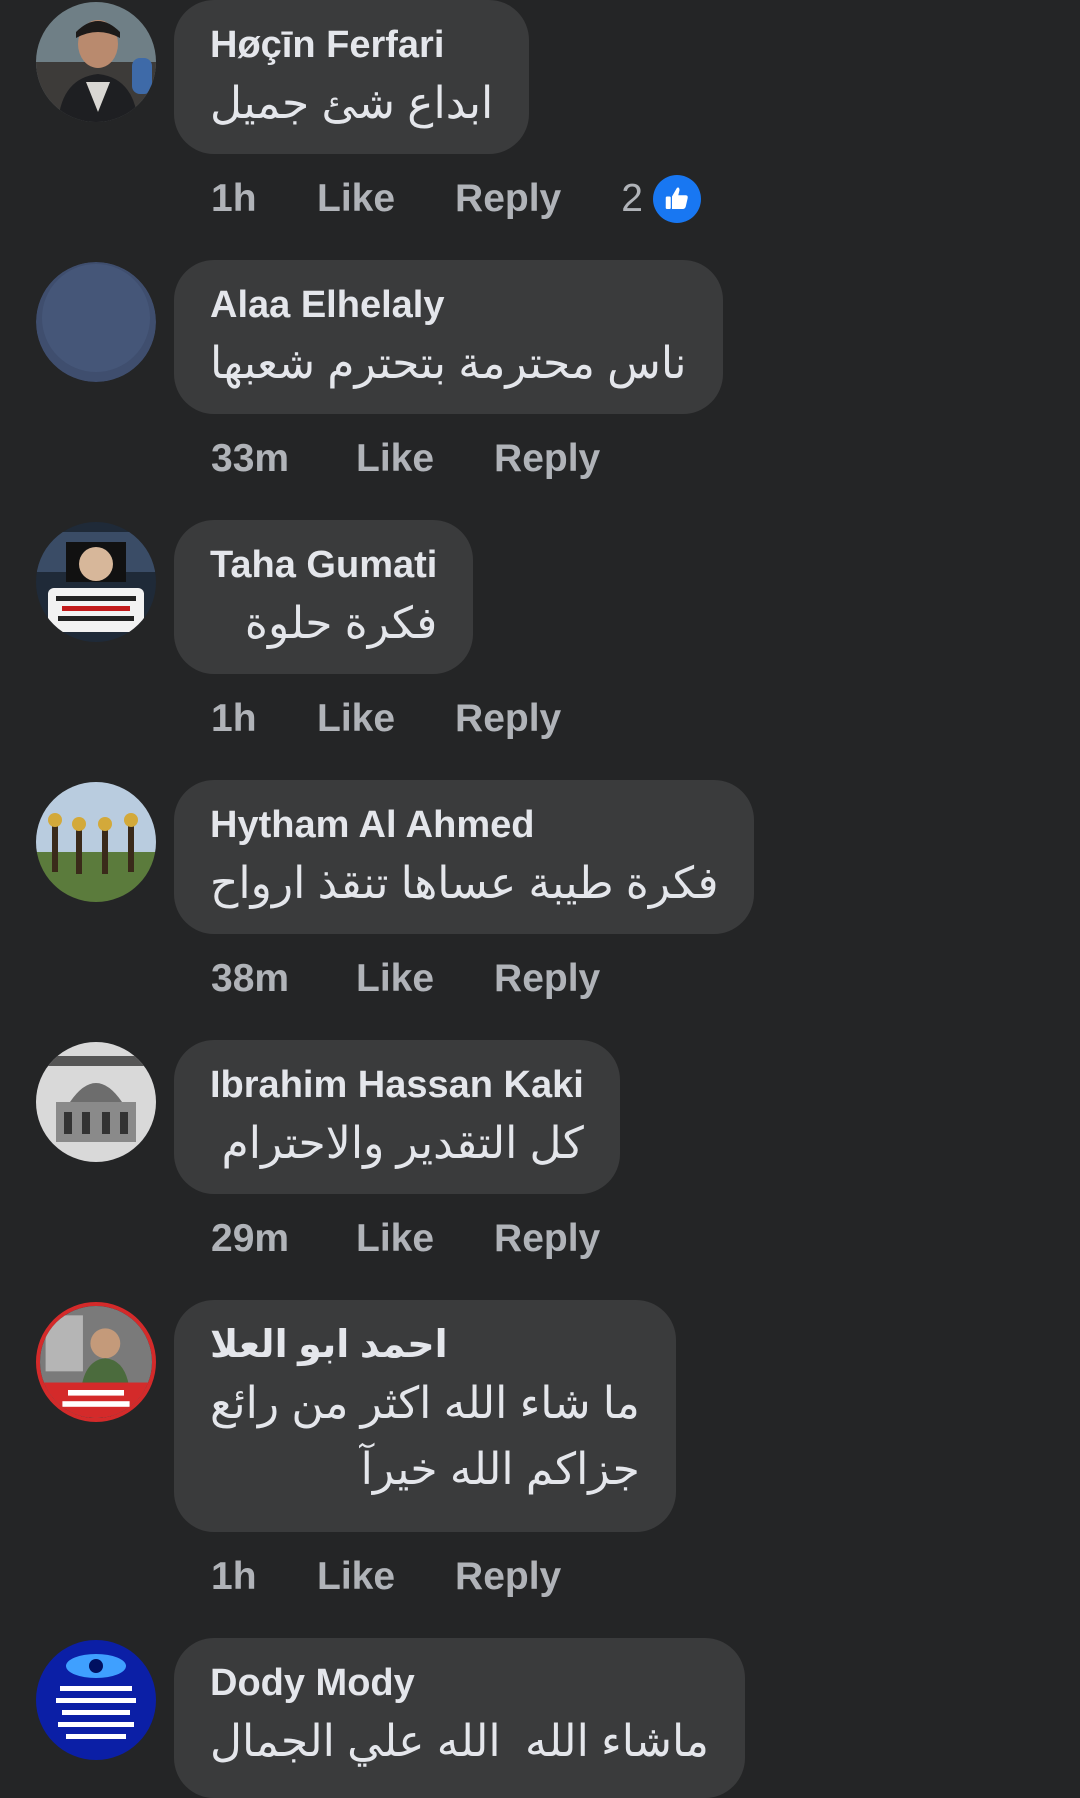 The height and width of the screenshot is (1798, 1080). Describe the element at coordinates (448, 305) in the screenshot. I see `author-name: Alaa Elhelaly` at that location.